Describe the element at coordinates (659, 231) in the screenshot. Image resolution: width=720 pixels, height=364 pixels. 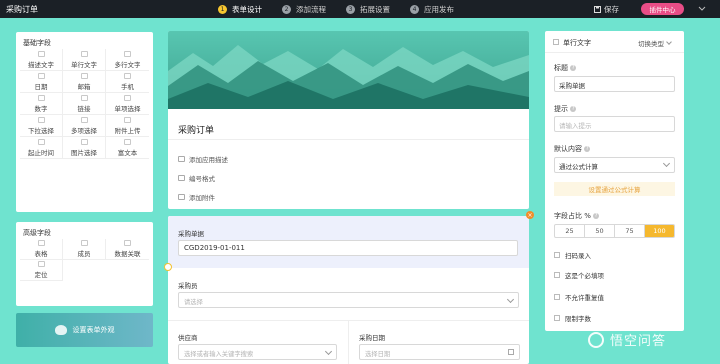
I see `ratio-option-100: 100` at that location.